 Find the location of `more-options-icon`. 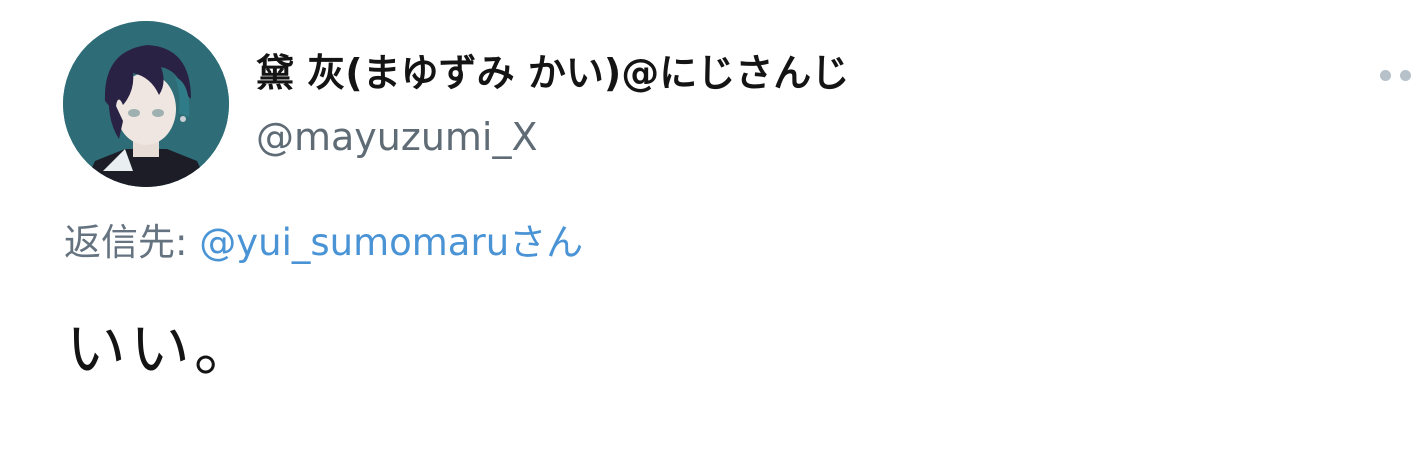

more-options-icon is located at coordinates (1385, 75).